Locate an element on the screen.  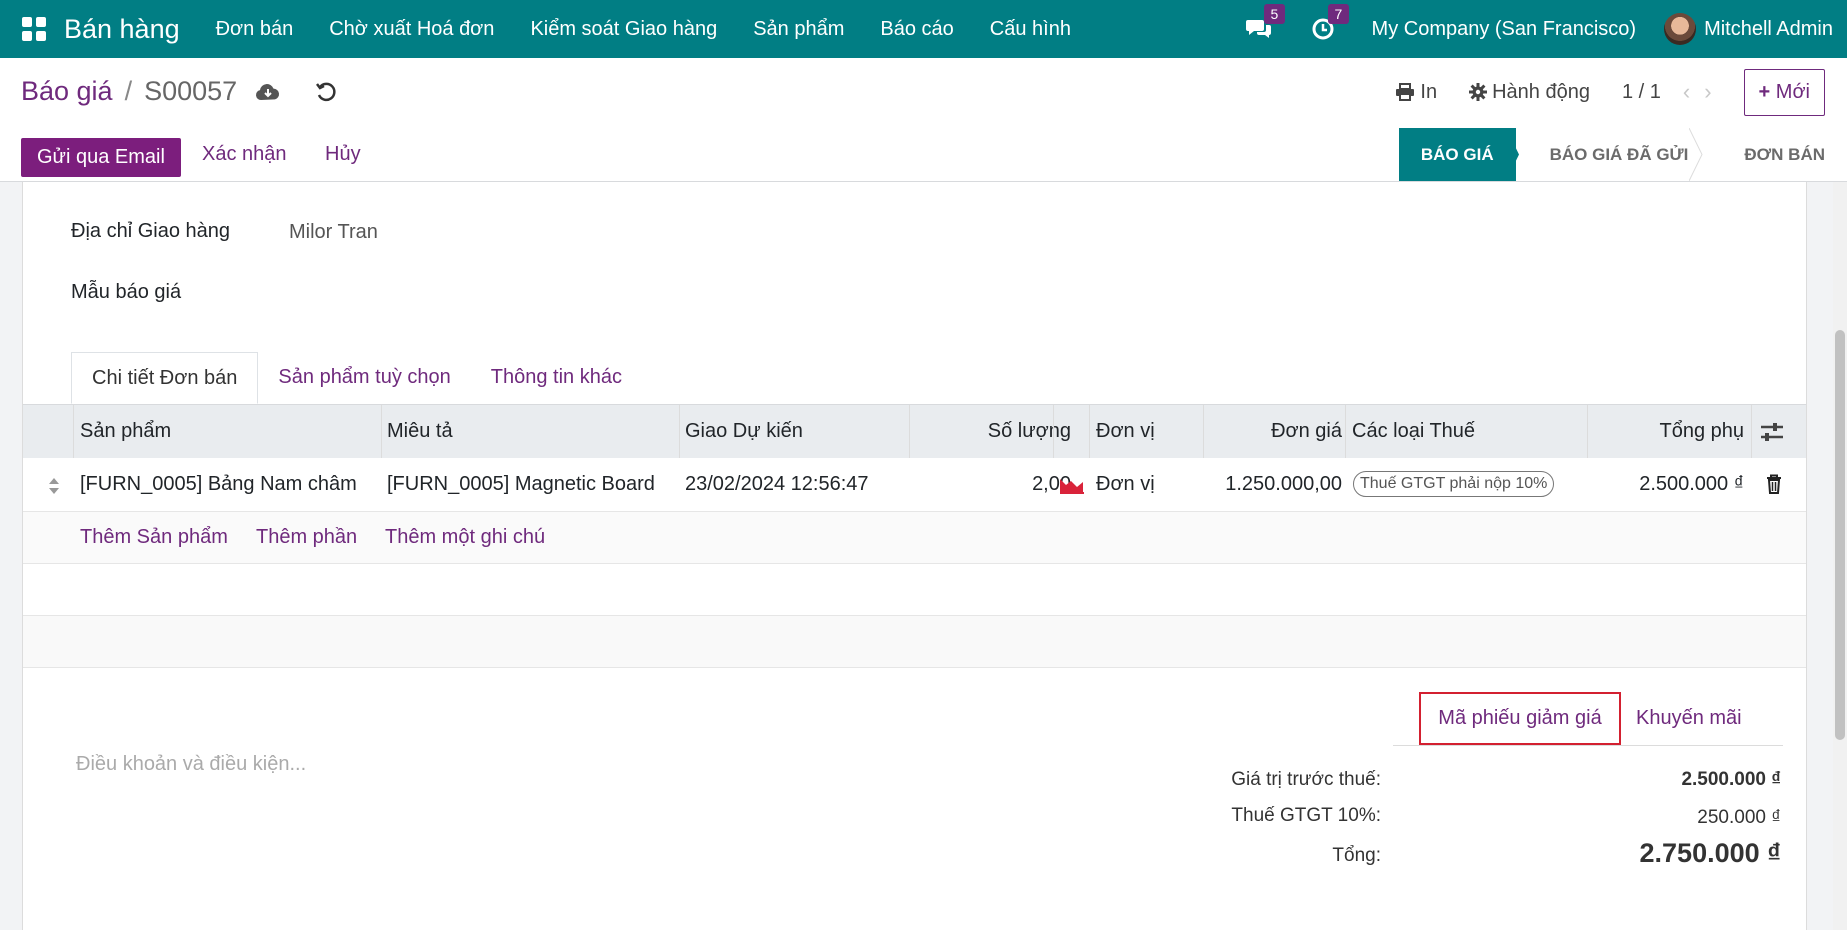
col-subtotal: Tổng phụ is located at coordinates (1701, 431).